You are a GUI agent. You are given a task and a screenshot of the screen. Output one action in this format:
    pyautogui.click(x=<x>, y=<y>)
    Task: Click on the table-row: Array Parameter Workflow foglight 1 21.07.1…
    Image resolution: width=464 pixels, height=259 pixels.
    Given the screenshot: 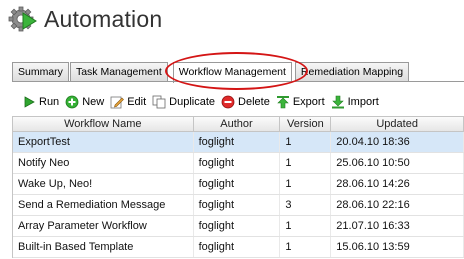 What is the action you would take?
    pyautogui.click(x=238, y=226)
    